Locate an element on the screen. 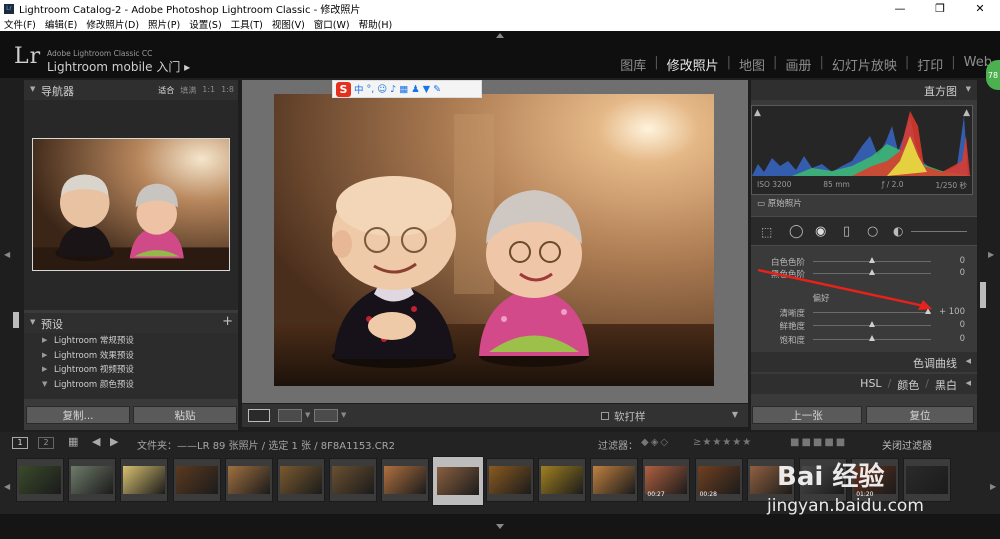 The height and width of the screenshot is (539, 1000). navigator-header: ▼ 导航器 适合 填满 1:1 1:8 is located at coordinates (131, 90).